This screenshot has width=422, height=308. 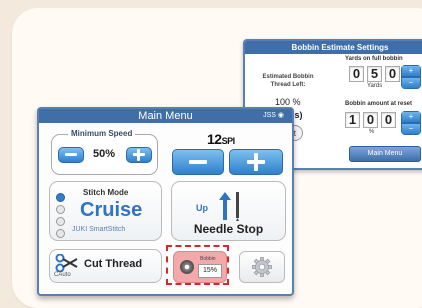 What do you see at coordinates (229, 206) in the screenshot?
I see `needle-up-arrow-icon` at bounding box center [229, 206].